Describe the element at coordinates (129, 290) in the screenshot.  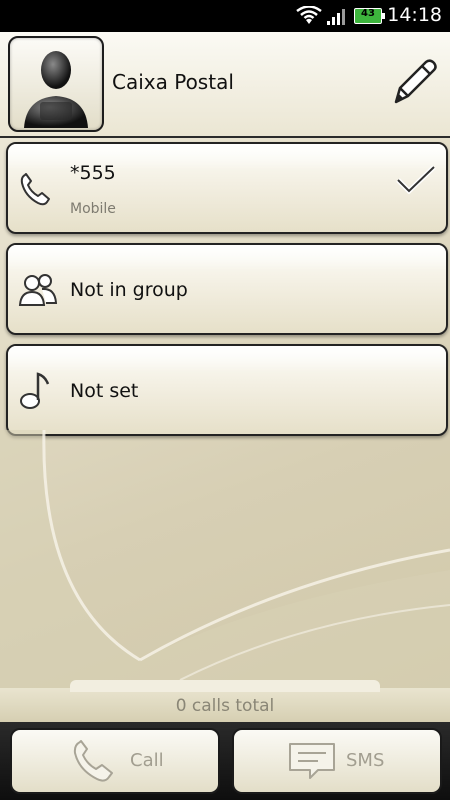
I see `group-label: Not in group` at that location.